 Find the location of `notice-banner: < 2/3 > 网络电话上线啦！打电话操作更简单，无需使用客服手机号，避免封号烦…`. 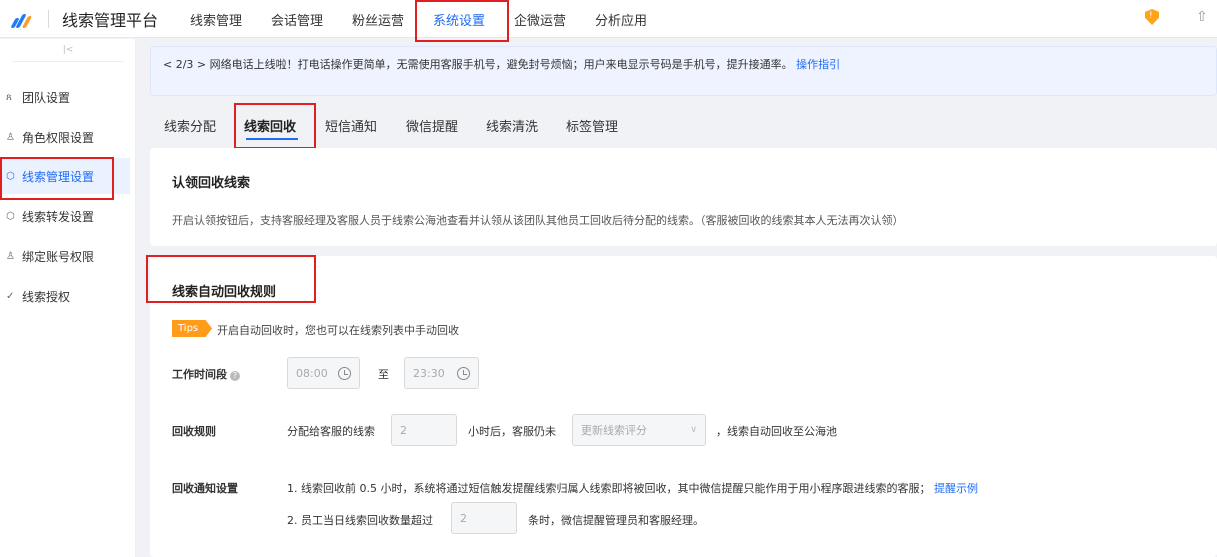

notice-banner: < 2/3 > 网络电话上线啦！打电话操作更简单，无需使用客服手机号，避免封号烦… is located at coordinates (683, 71).